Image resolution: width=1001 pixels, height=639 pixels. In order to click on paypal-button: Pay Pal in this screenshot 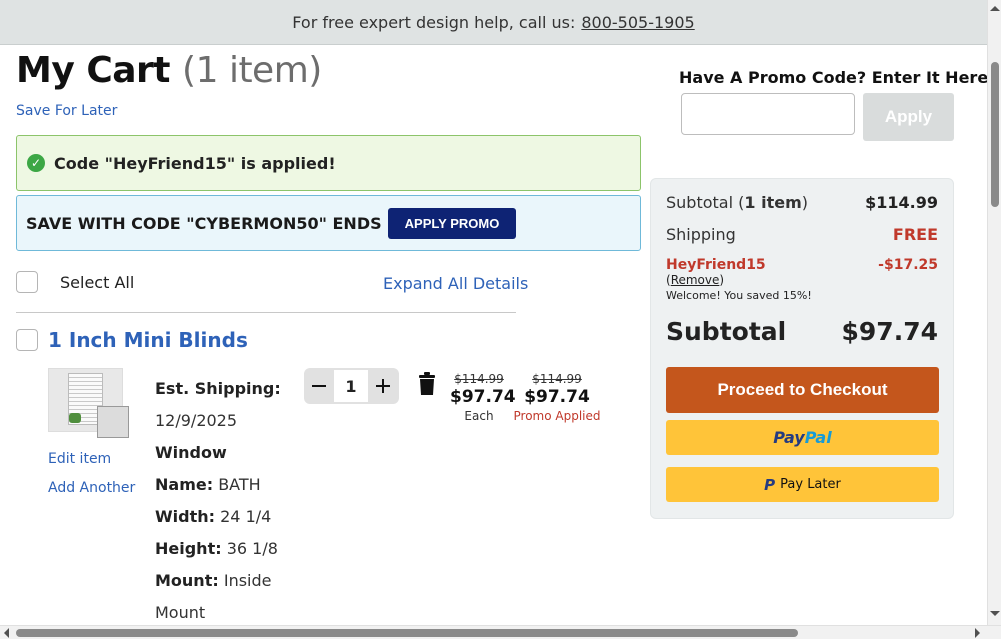, I will do `click(802, 437)`.